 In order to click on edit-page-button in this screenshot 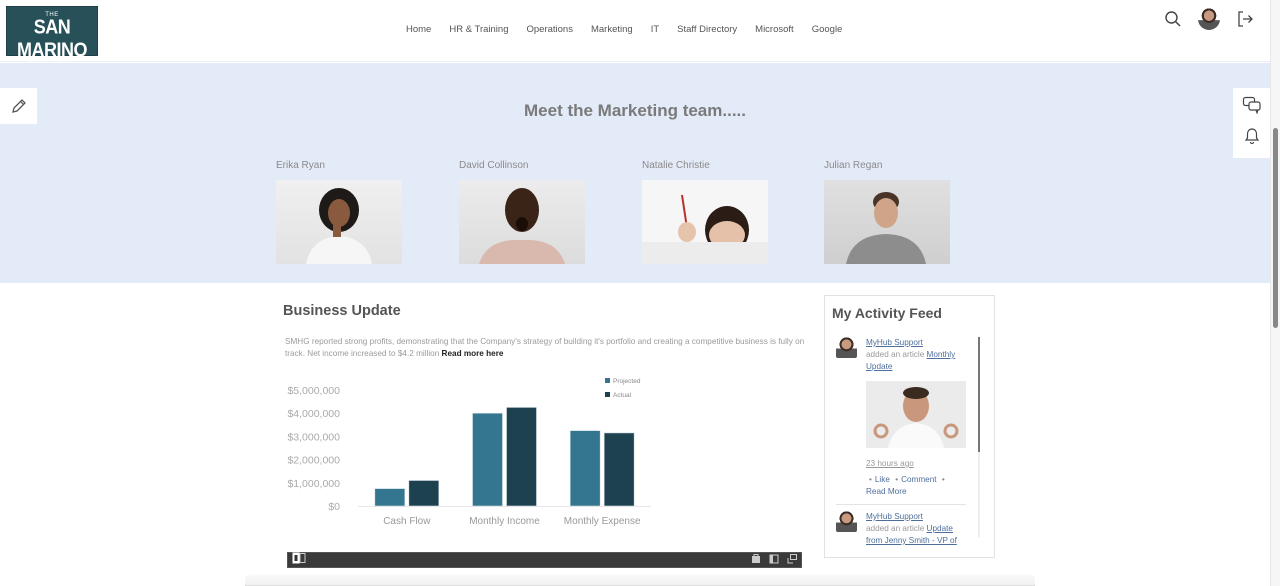, I will do `click(18, 106)`.